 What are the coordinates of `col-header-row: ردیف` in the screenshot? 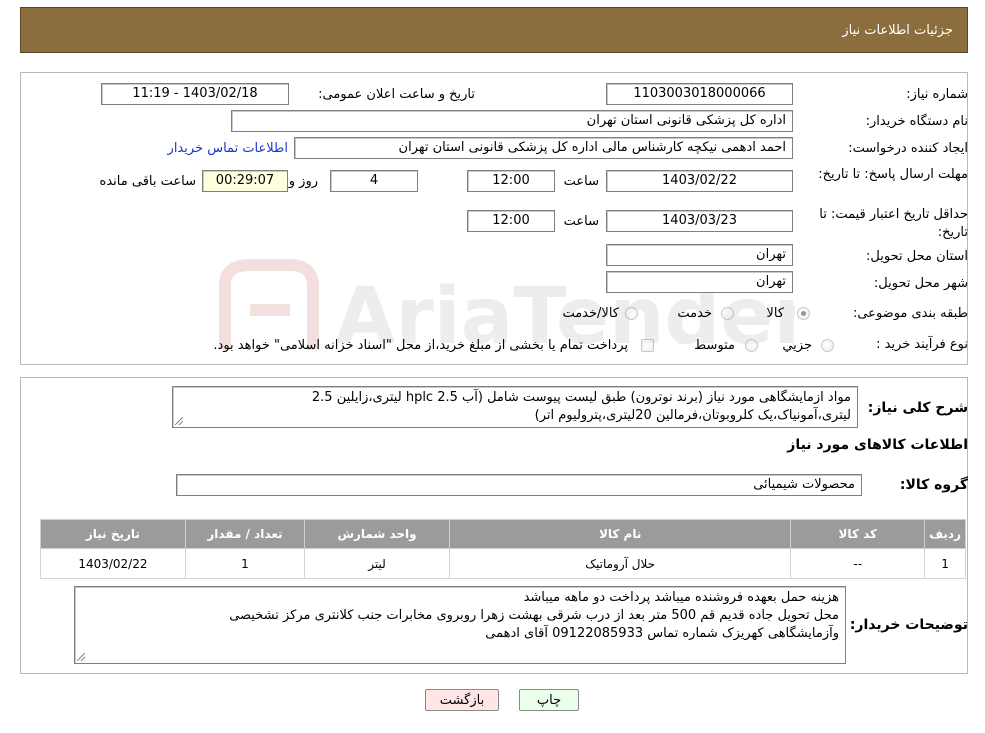 It's located at (945, 534).